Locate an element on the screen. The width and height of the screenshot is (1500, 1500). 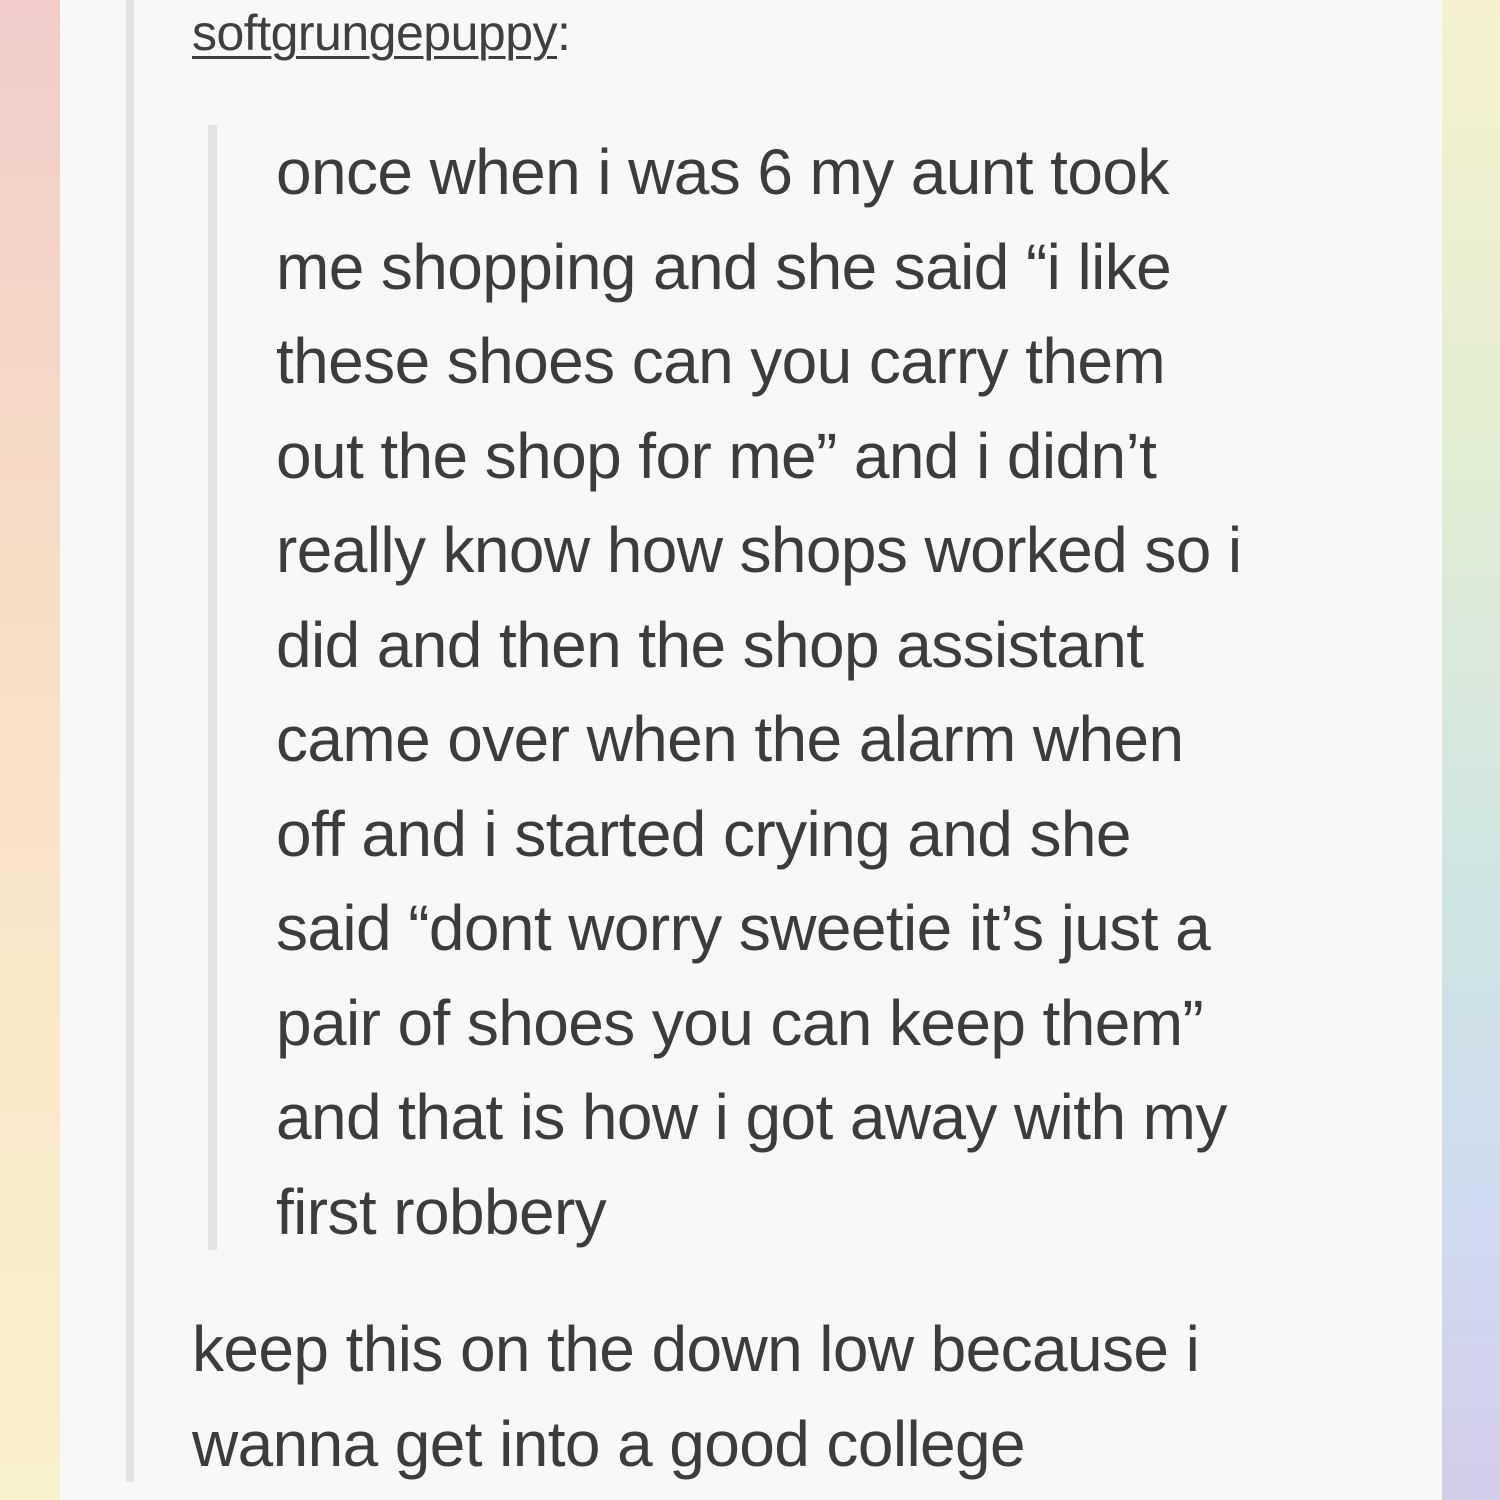
quote-line: these shoes can you carry them is located at coordinates (721, 361).